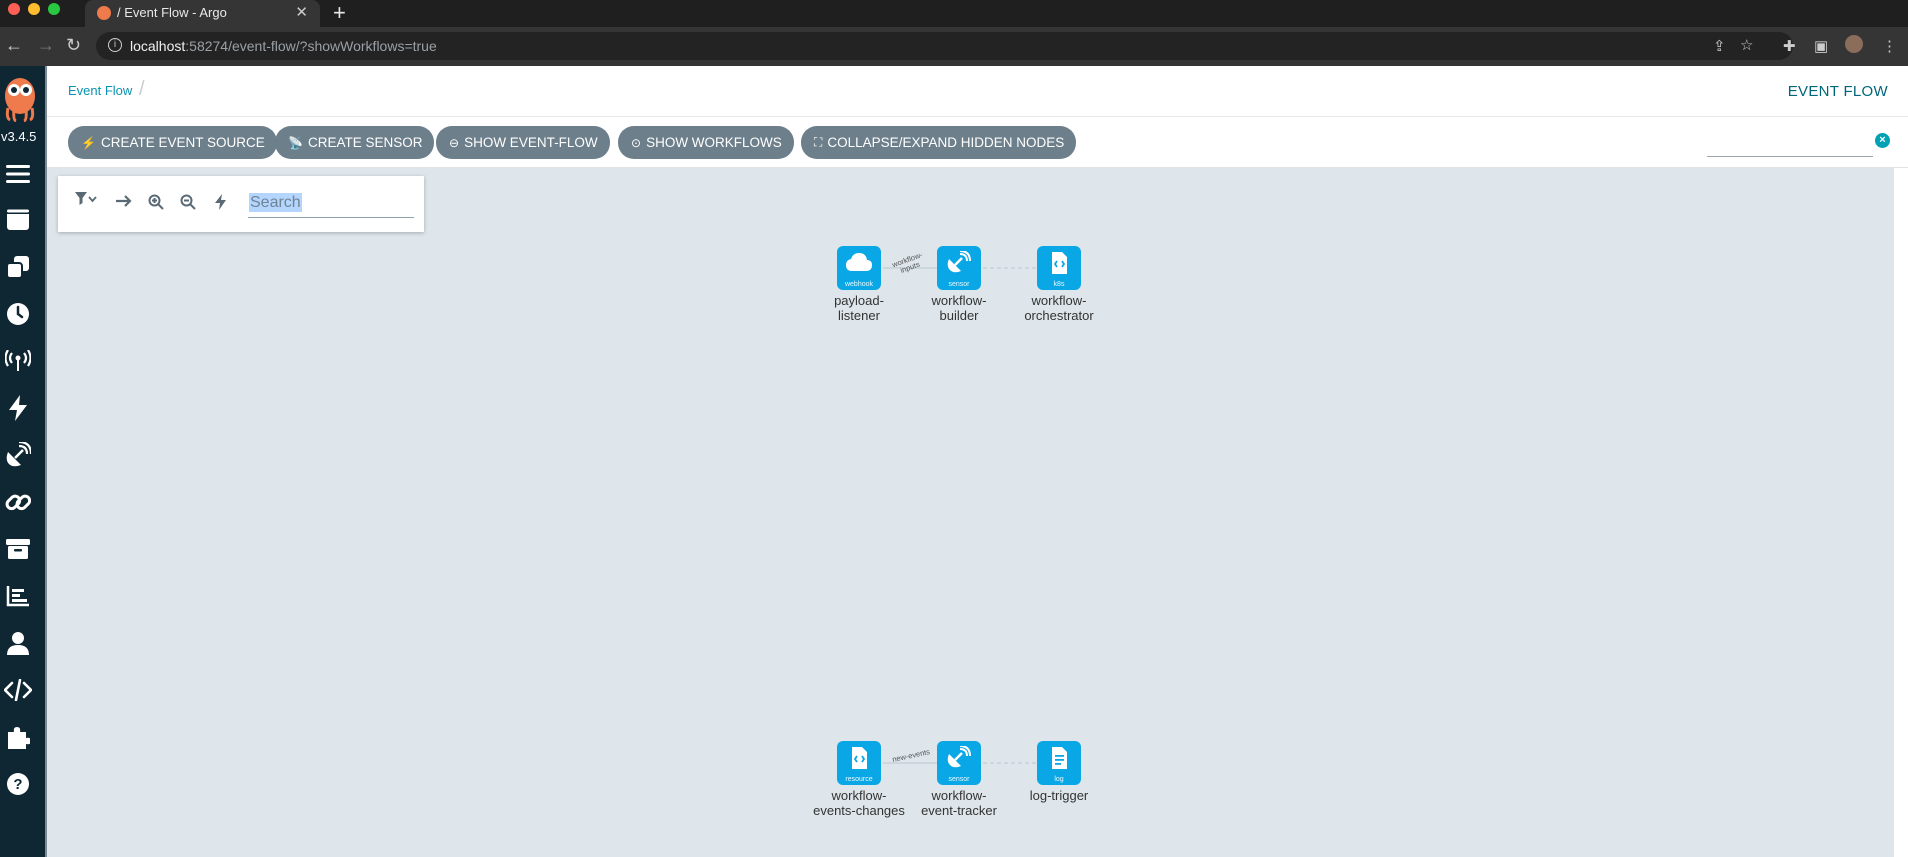 The image size is (1908, 857). What do you see at coordinates (18, 361) in the screenshot?
I see `event-sources-icon` at bounding box center [18, 361].